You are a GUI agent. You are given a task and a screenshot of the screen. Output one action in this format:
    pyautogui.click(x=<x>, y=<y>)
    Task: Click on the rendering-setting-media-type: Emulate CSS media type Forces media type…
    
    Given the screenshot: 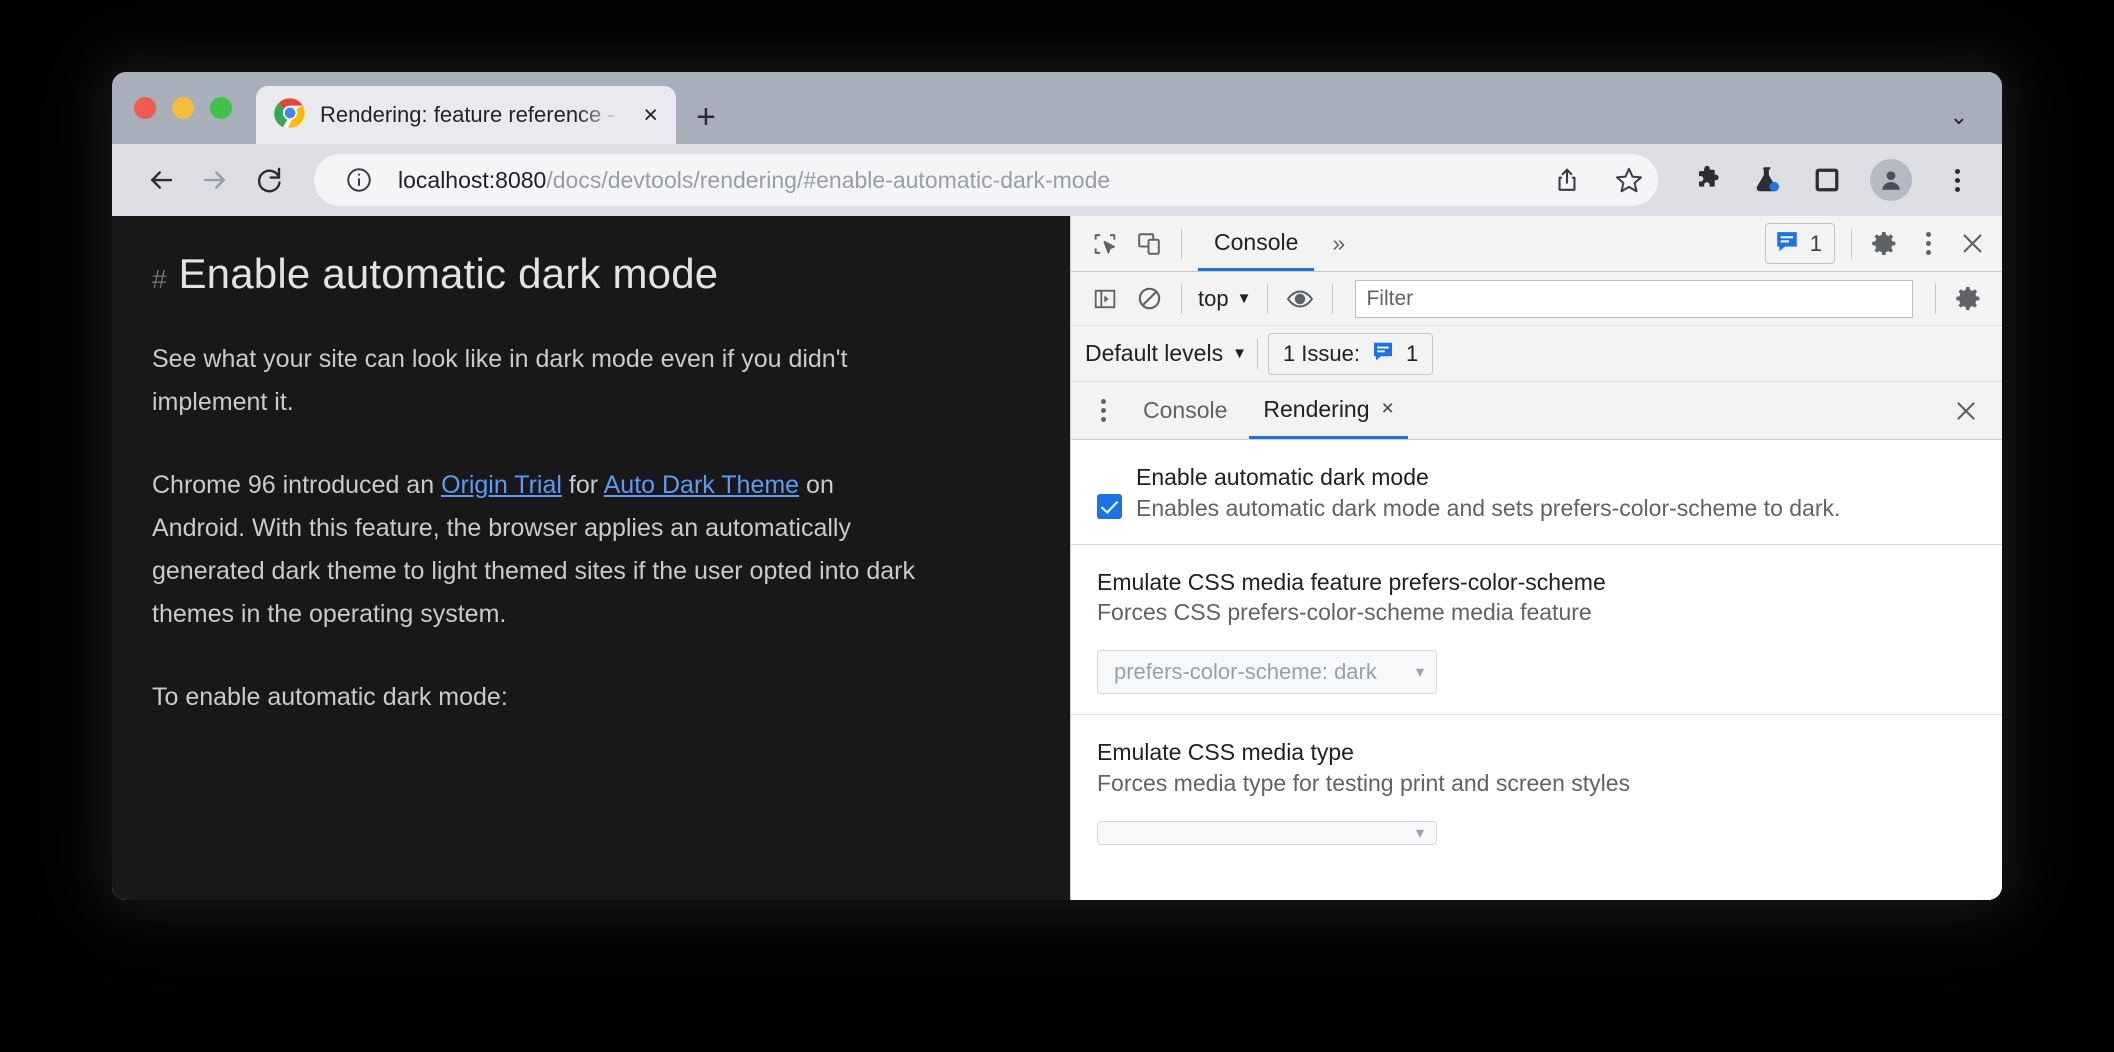 What is the action you would take?
    pyautogui.click(x=1536, y=789)
    